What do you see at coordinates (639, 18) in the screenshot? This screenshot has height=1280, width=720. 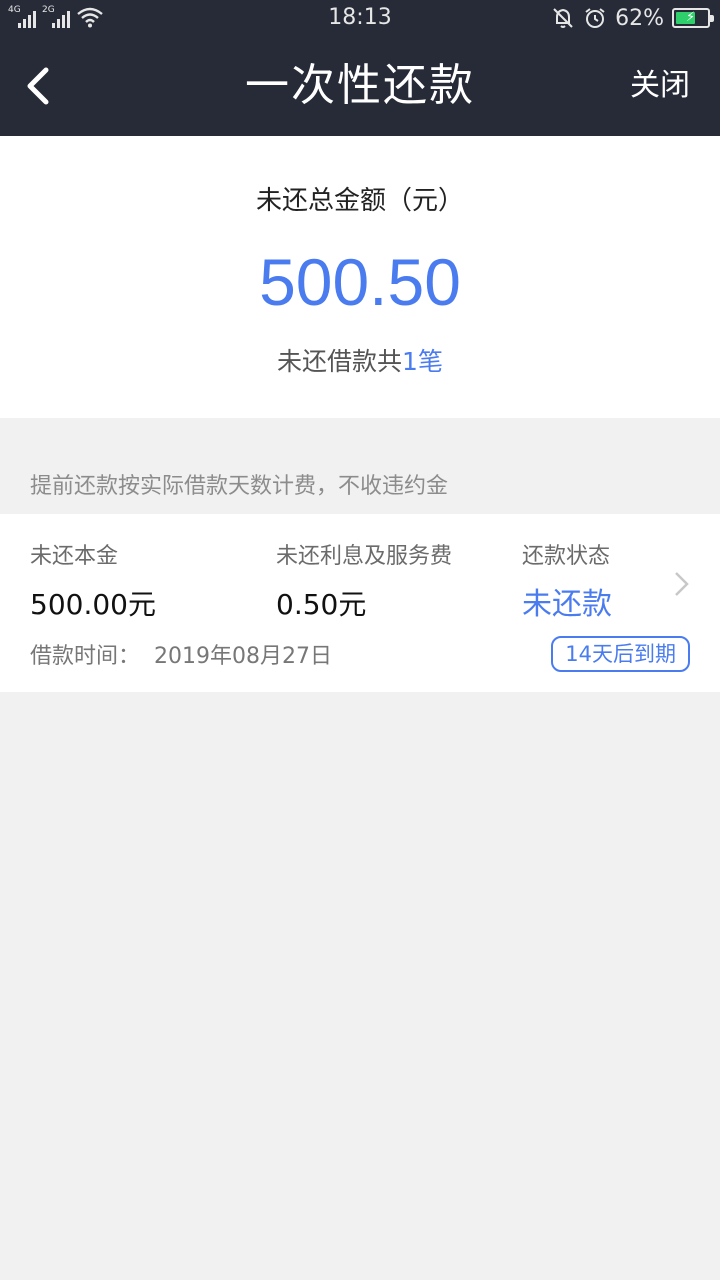 I see `battery-percent: 62%` at bounding box center [639, 18].